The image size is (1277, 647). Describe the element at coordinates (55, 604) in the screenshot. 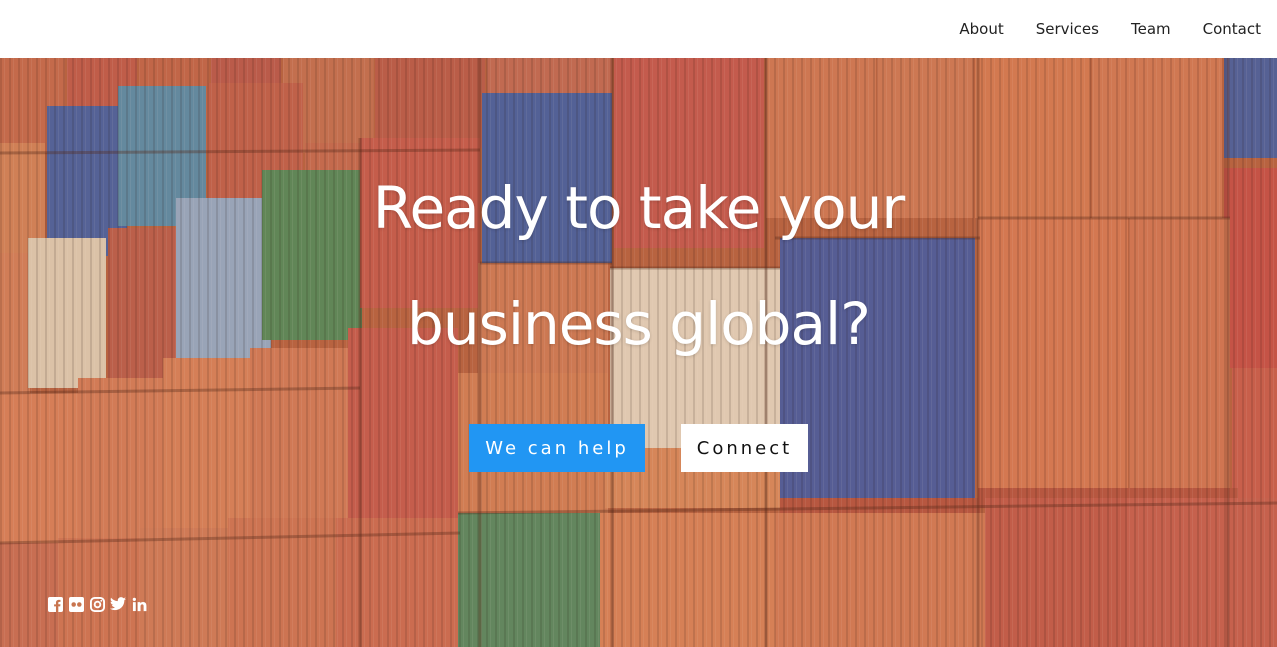

I see `facebook-icon` at that location.